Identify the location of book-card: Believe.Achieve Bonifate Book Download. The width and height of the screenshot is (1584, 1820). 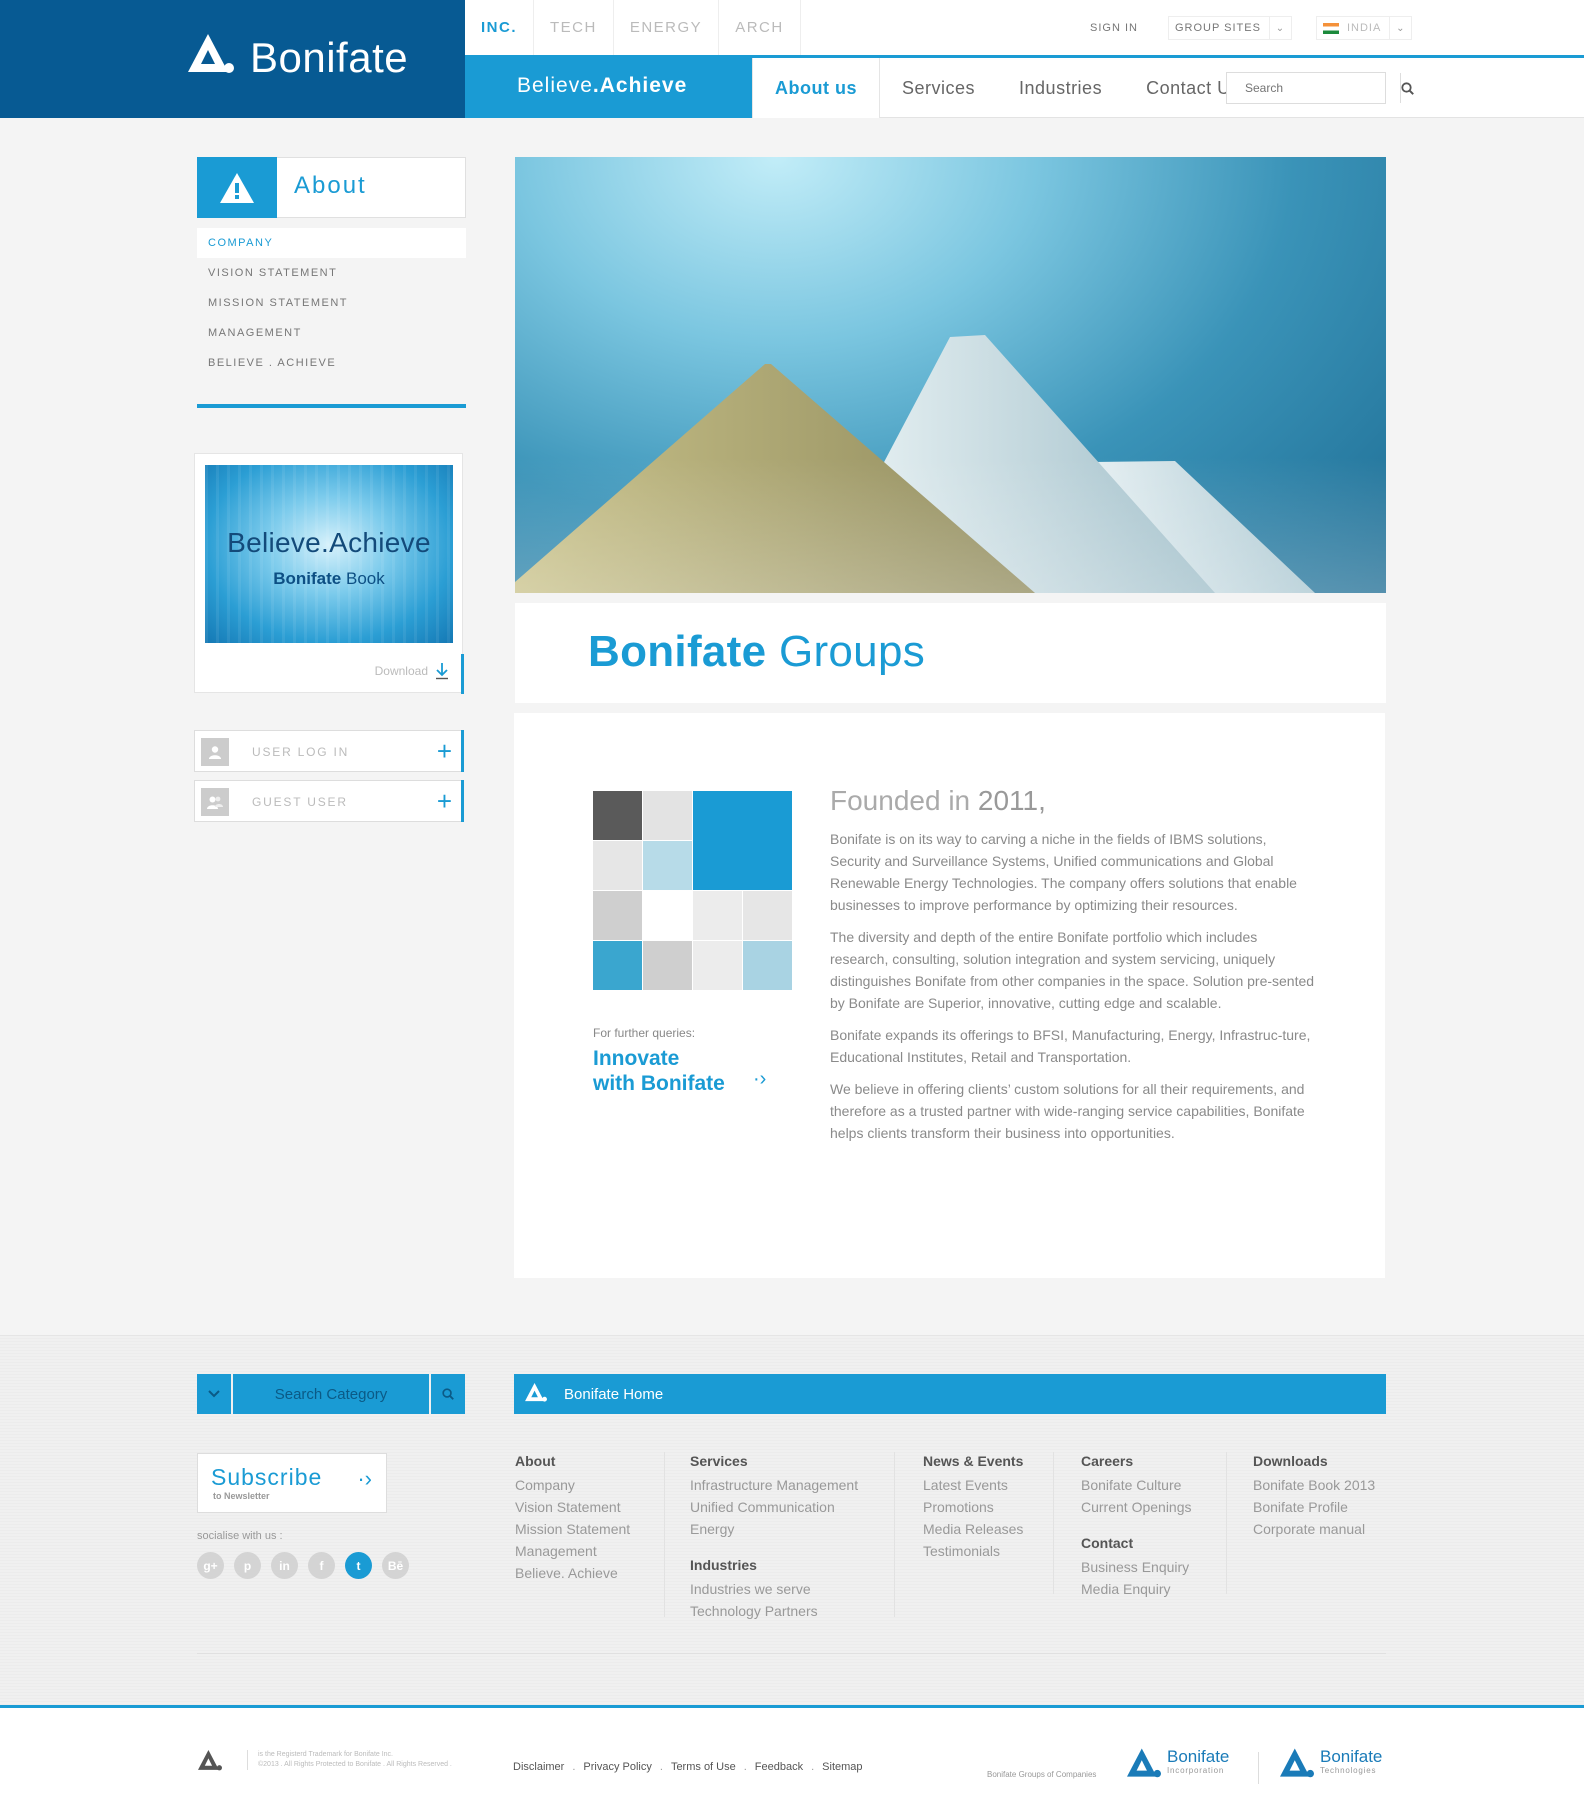
(329, 573).